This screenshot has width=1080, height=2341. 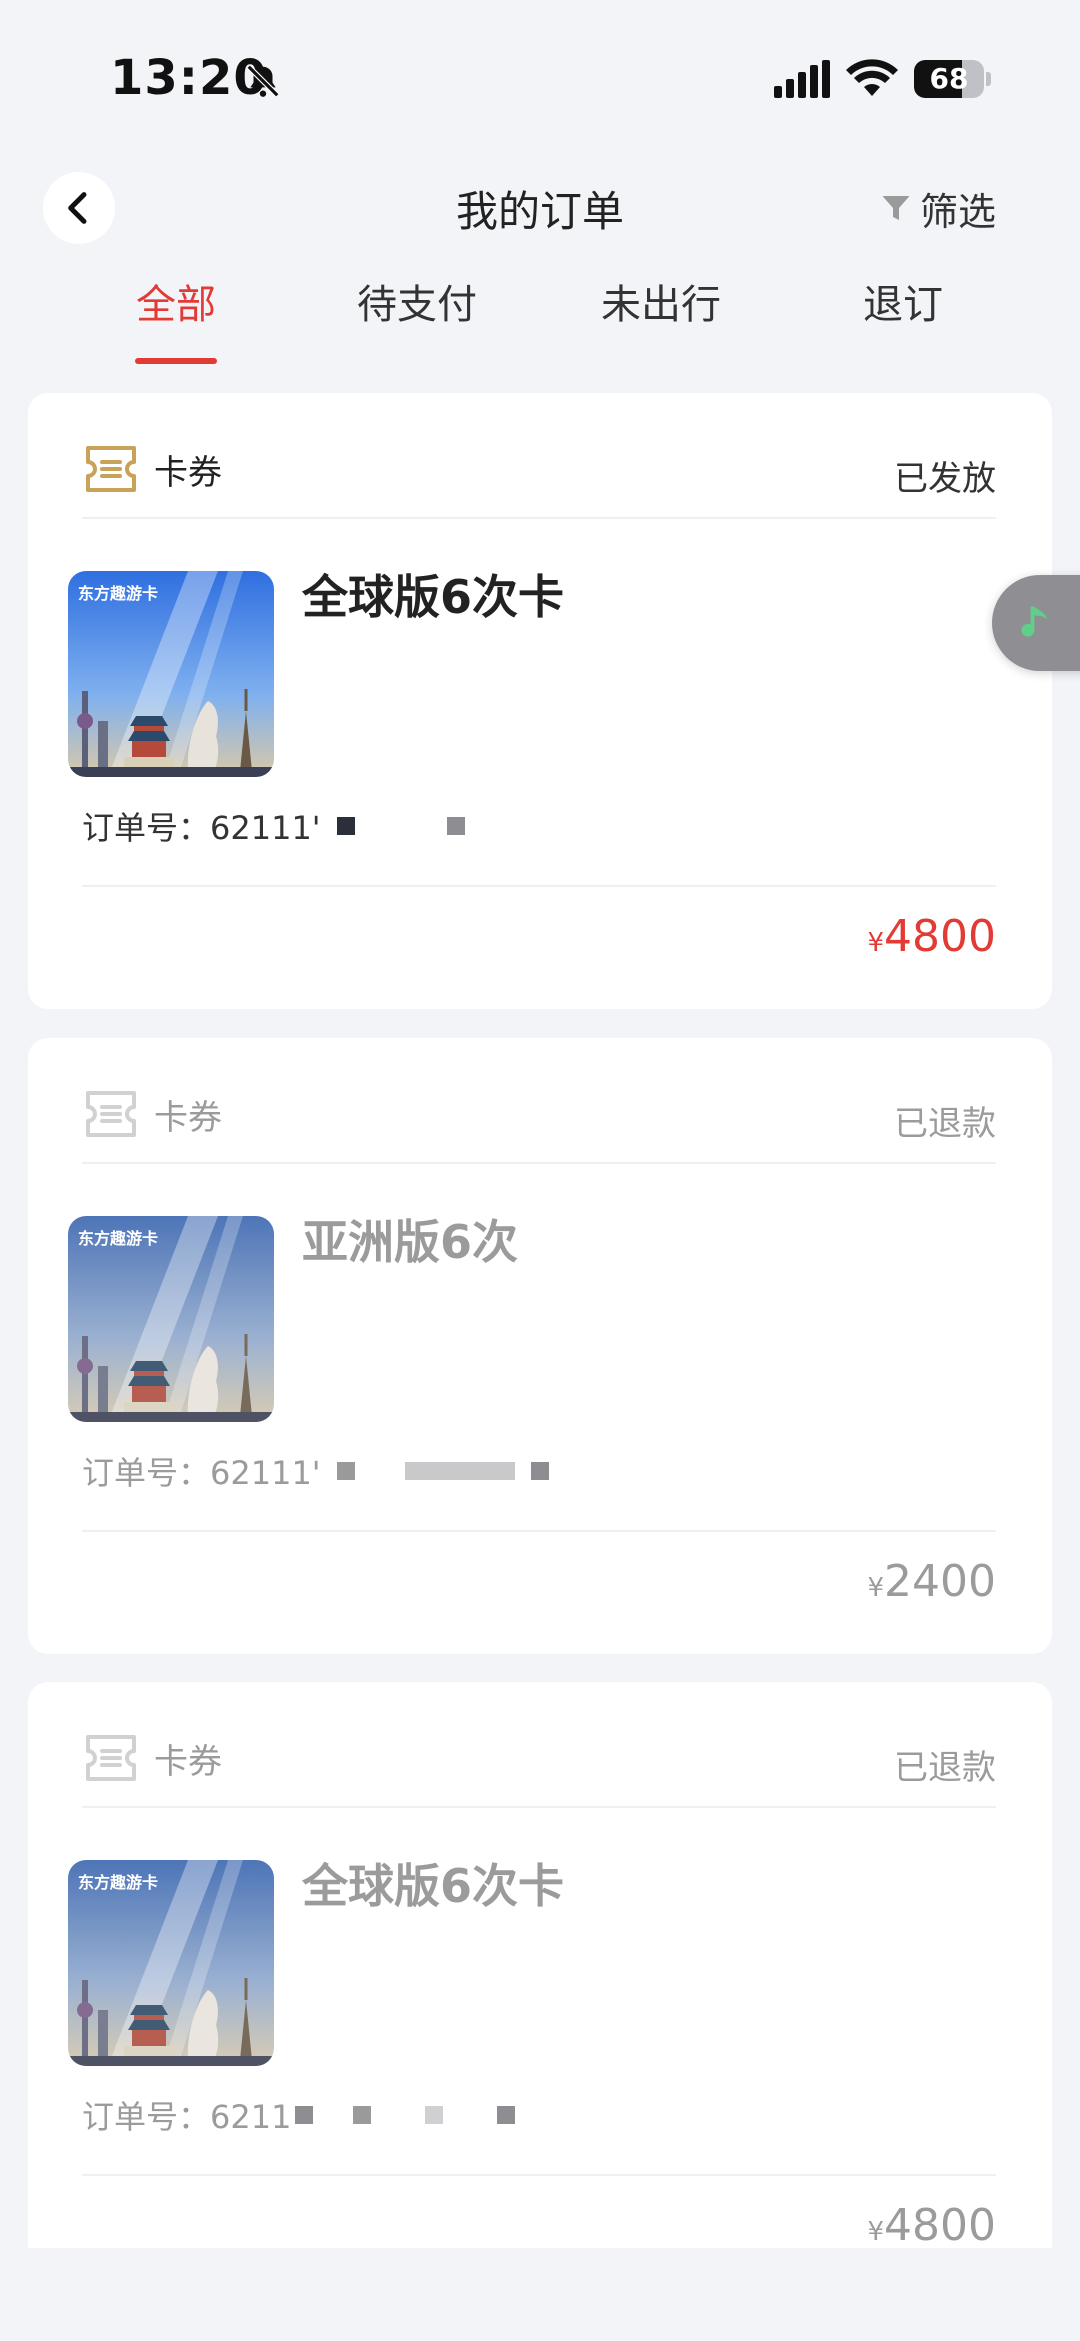 I want to click on cellular-signal-icon, so click(x=802, y=79).